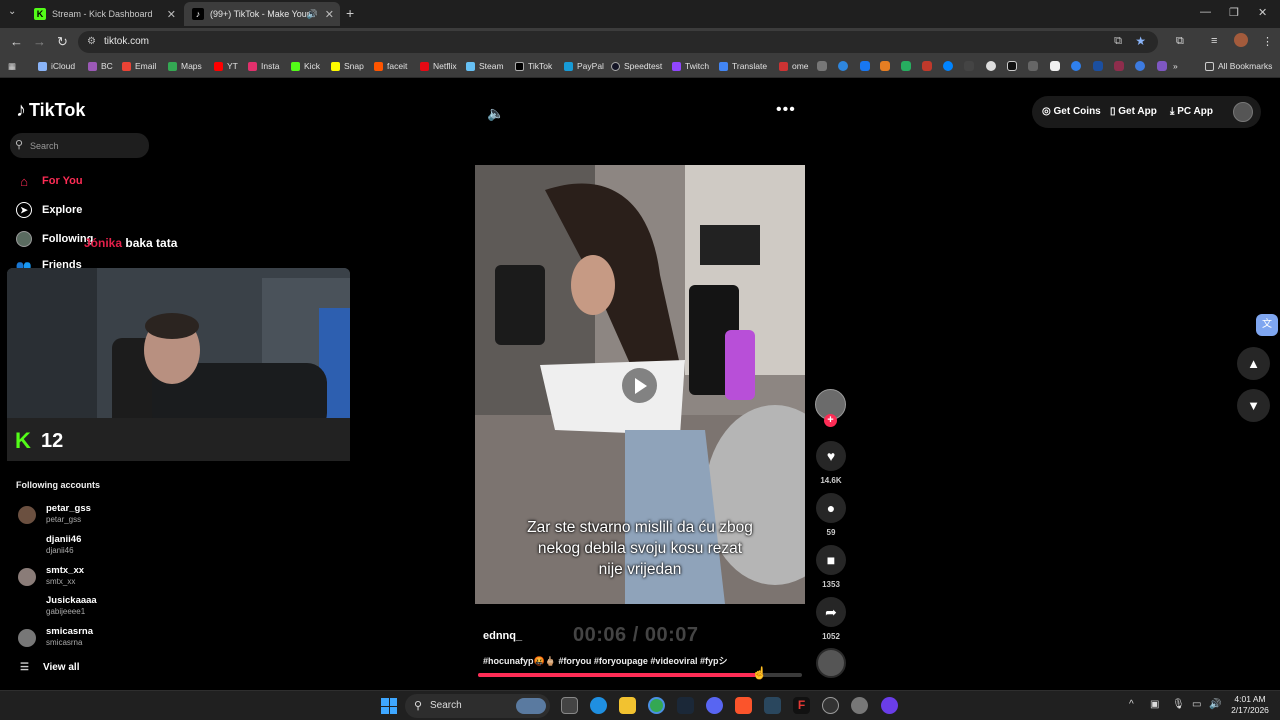 The width and height of the screenshot is (1280, 720). What do you see at coordinates (533, 66) in the screenshot?
I see `bookmark-tiktok: TikTok` at bounding box center [533, 66].